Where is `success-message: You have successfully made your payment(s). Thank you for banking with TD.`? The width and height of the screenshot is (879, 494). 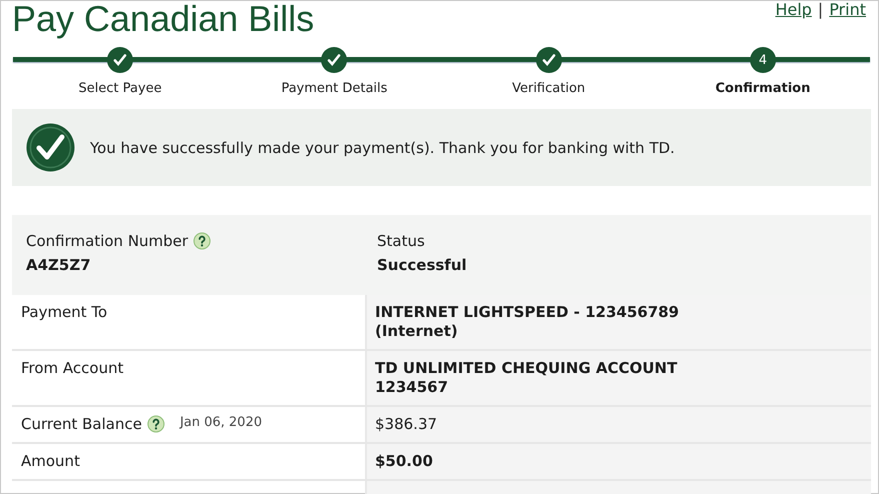
success-message: You have successfully made your payment(s). Thank you for banking with TD. is located at coordinates (382, 147).